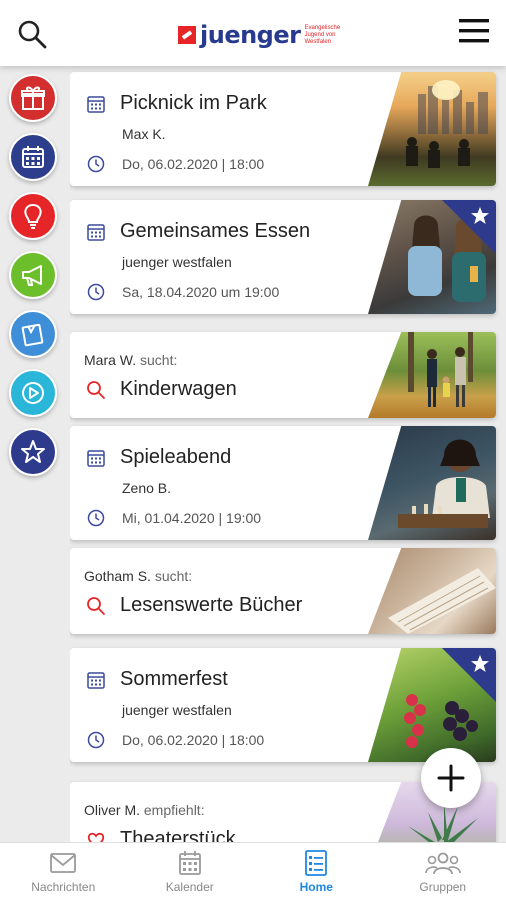 The width and height of the screenshot is (506, 900). I want to click on search-title: Kinderwagen, so click(178, 389).